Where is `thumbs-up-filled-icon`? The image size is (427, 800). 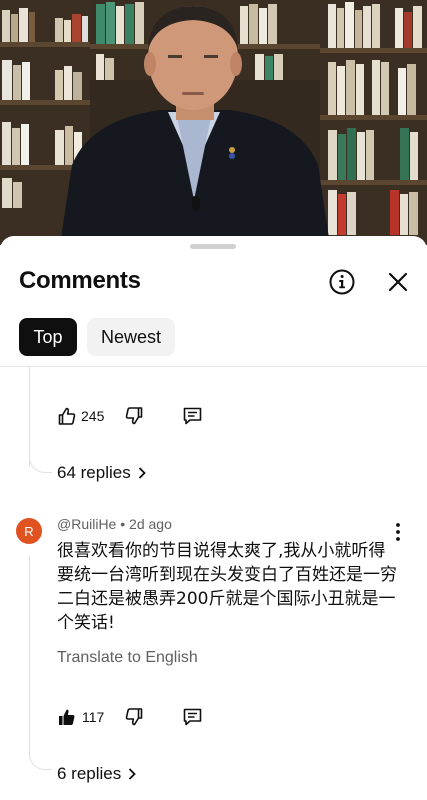 thumbs-up-filled-icon is located at coordinates (67, 717).